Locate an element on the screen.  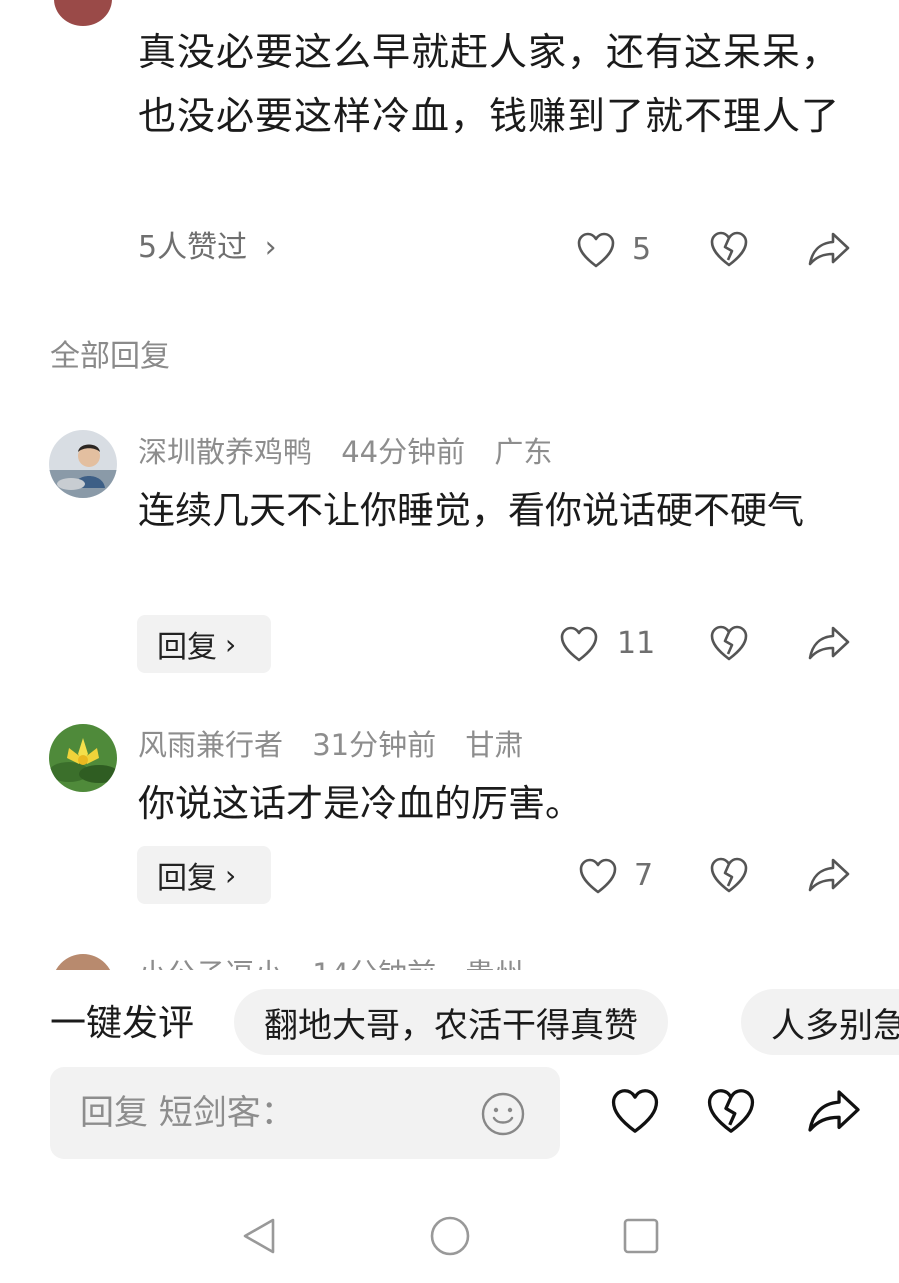
square-recent-icon is located at coordinates (641, 1236).